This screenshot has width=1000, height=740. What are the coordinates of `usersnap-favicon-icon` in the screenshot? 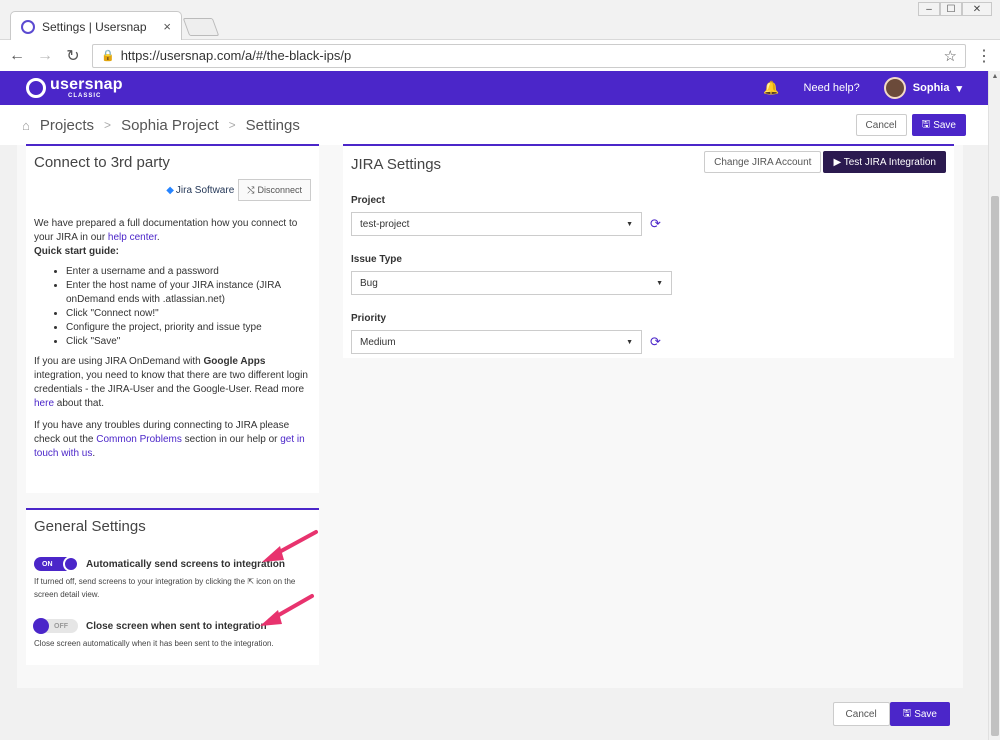 It's located at (28, 26).